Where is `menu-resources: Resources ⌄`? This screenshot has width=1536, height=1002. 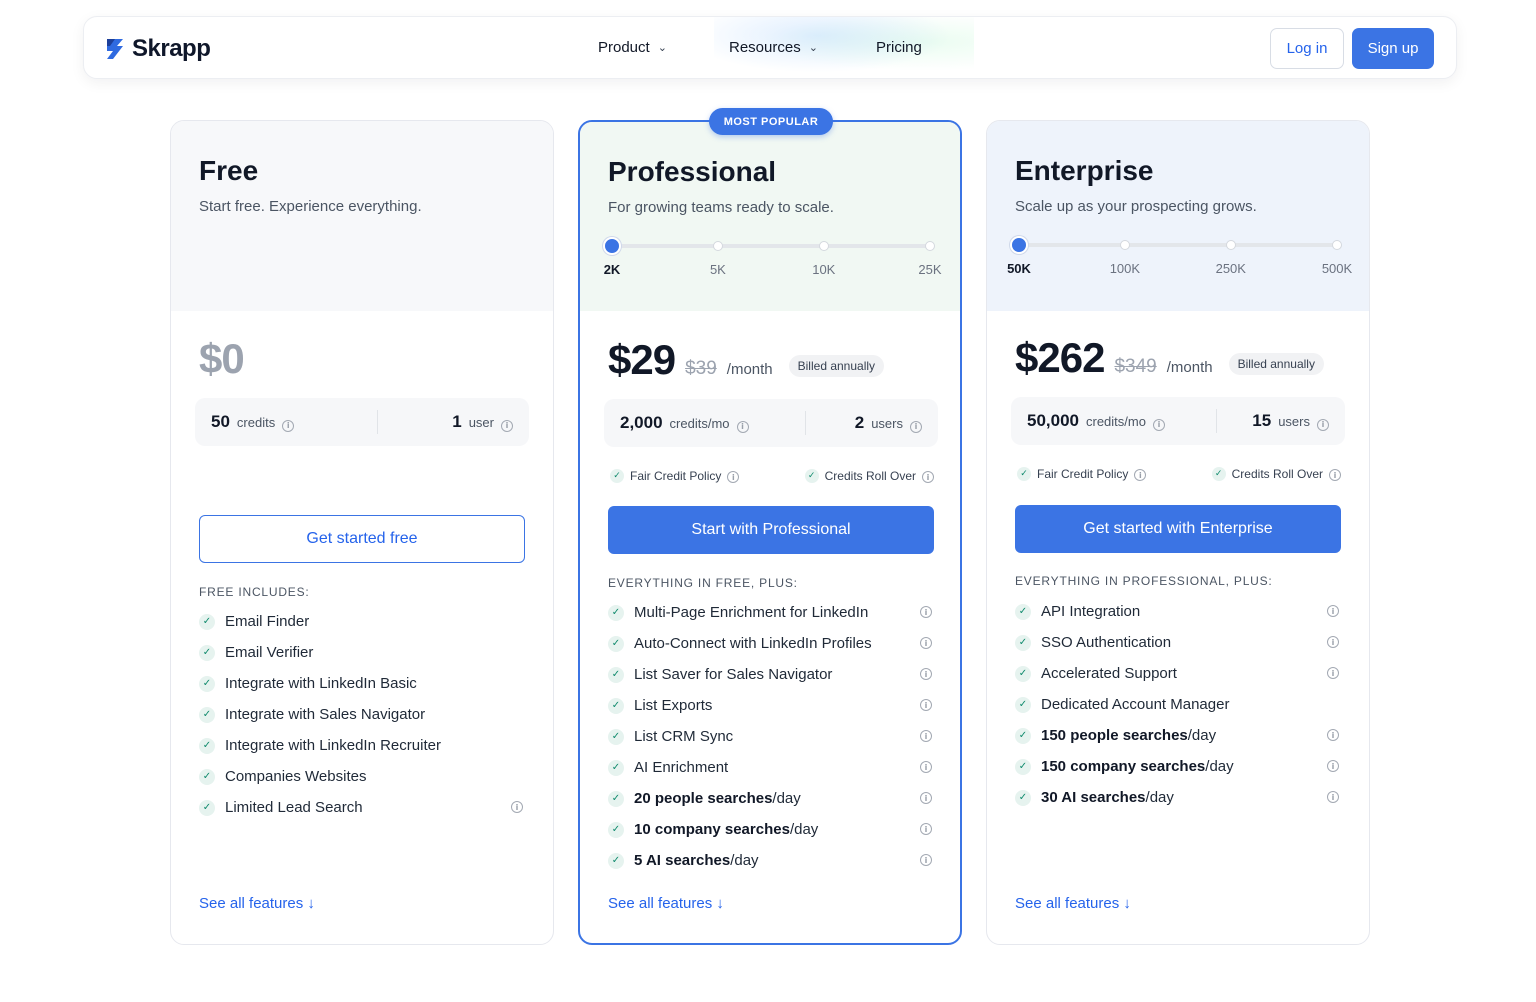 menu-resources: Resources ⌄ is located at coordinates (773, 47).